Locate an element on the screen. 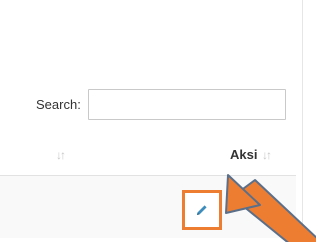 The height and width of the screenshot is (242, 320). table-header: ↓↑ Aksi ↓↑ is located at coordinates (148, 157).